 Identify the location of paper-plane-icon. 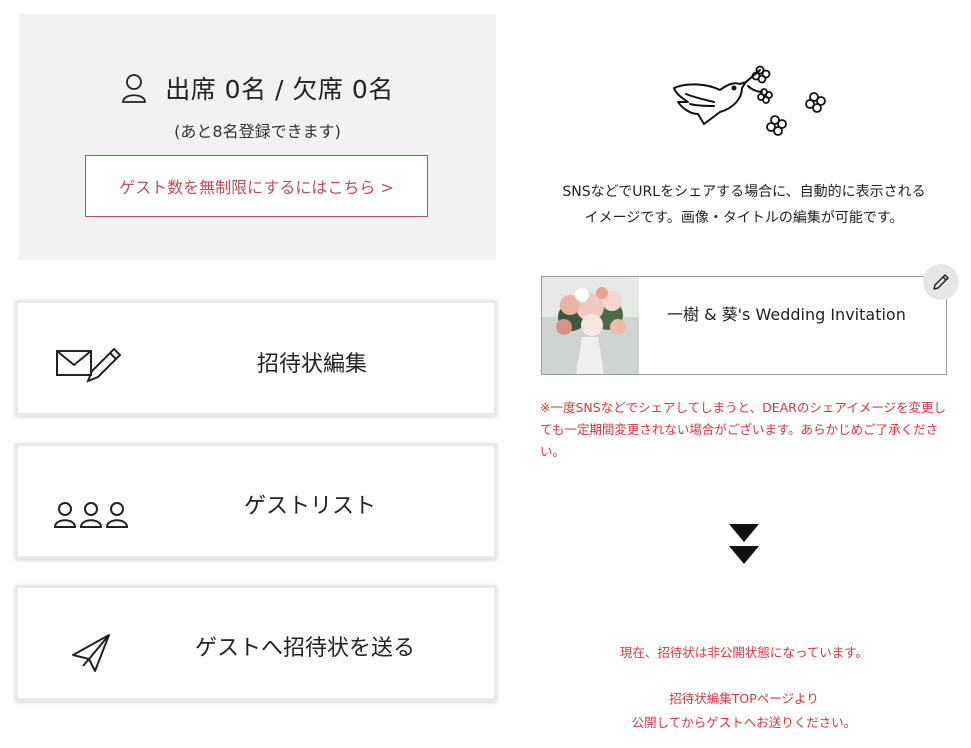
(91, 653).